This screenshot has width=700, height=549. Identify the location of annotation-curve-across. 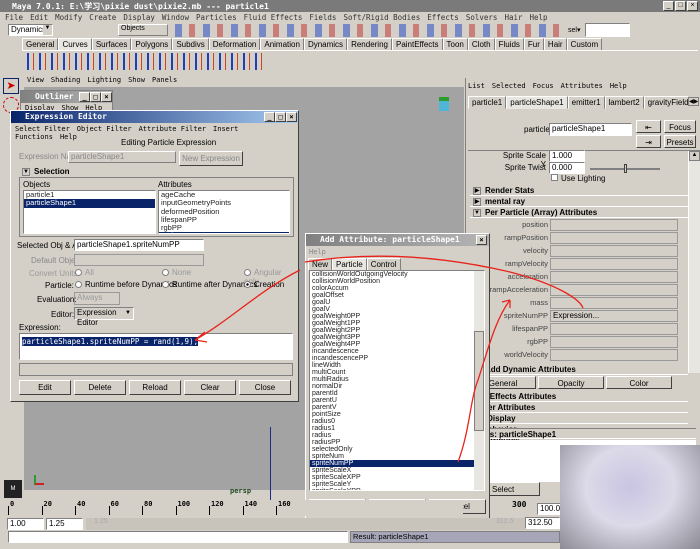
(444, 282).